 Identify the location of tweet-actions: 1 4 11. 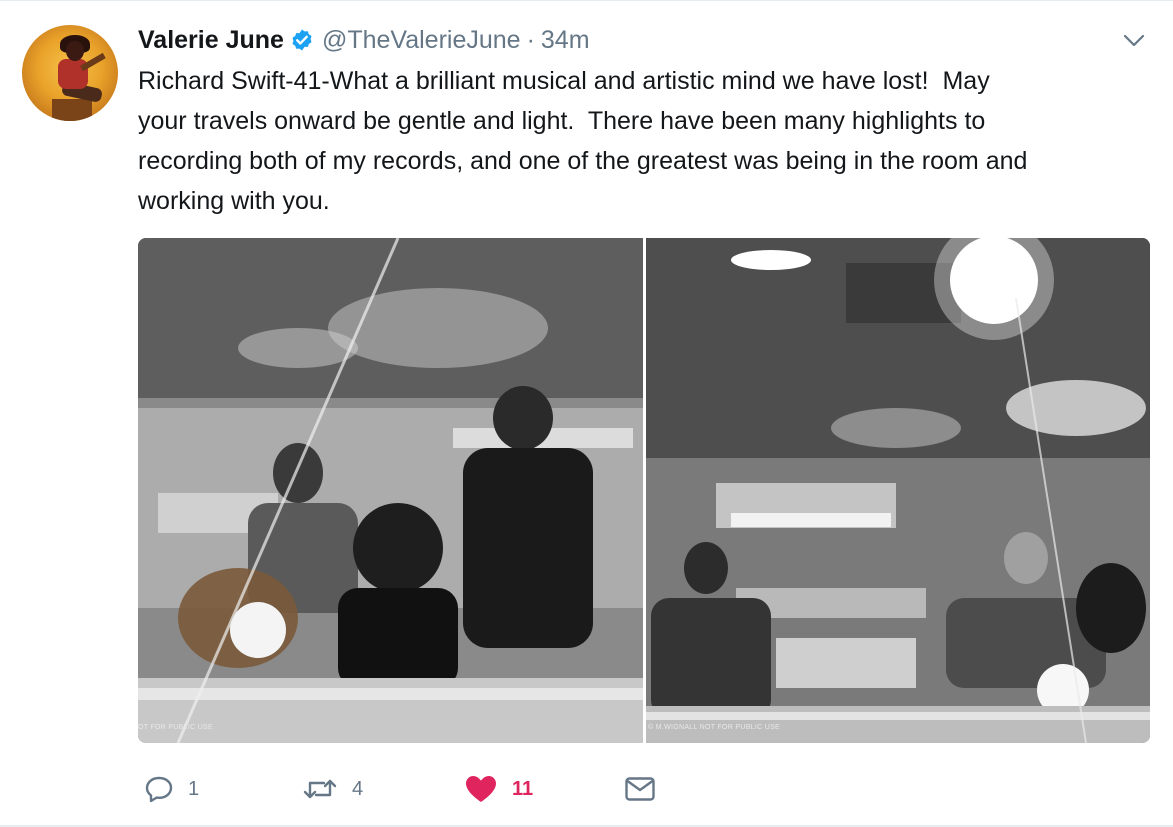
(408, 789).